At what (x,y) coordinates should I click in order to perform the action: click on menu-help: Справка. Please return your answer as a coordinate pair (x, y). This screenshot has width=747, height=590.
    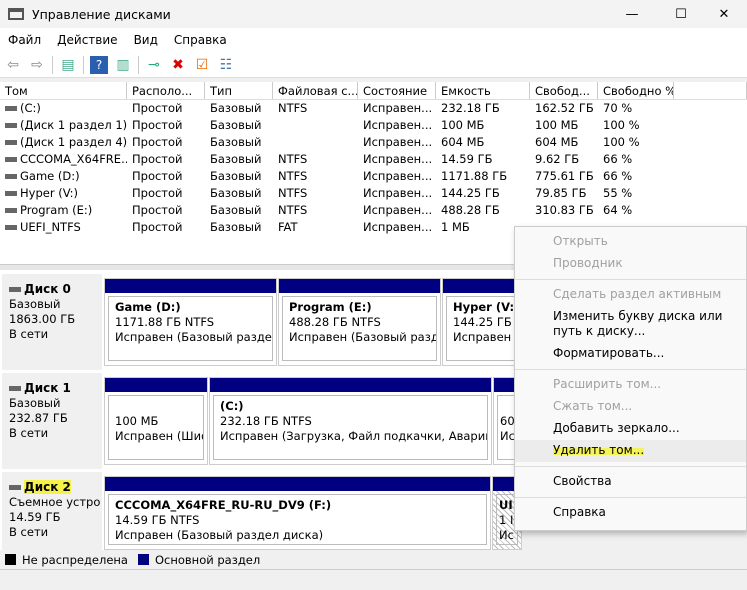
    Looking at the image, I should click on (200, 40).